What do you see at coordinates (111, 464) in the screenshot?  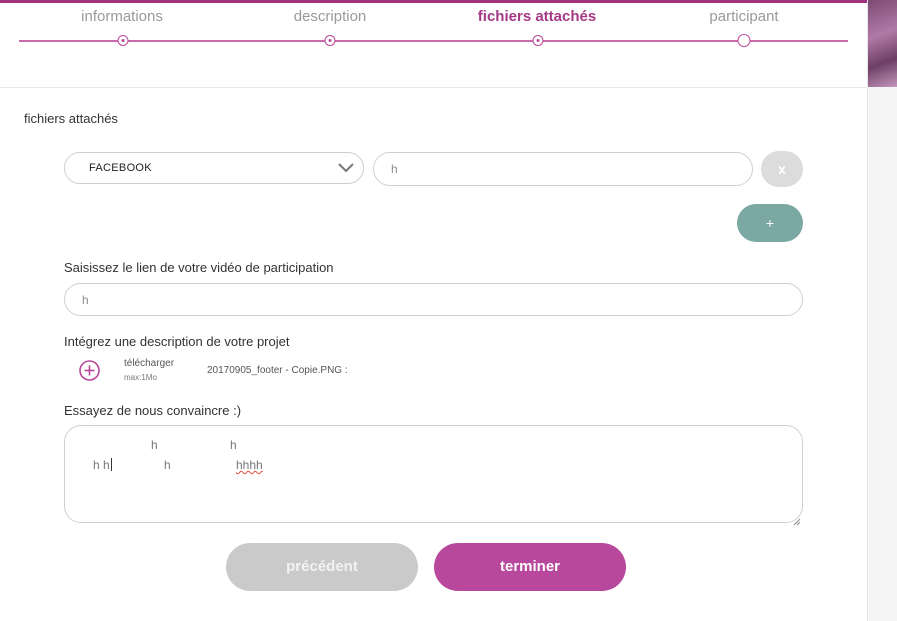 I see `text-caret` at bounding box center [111, 464].